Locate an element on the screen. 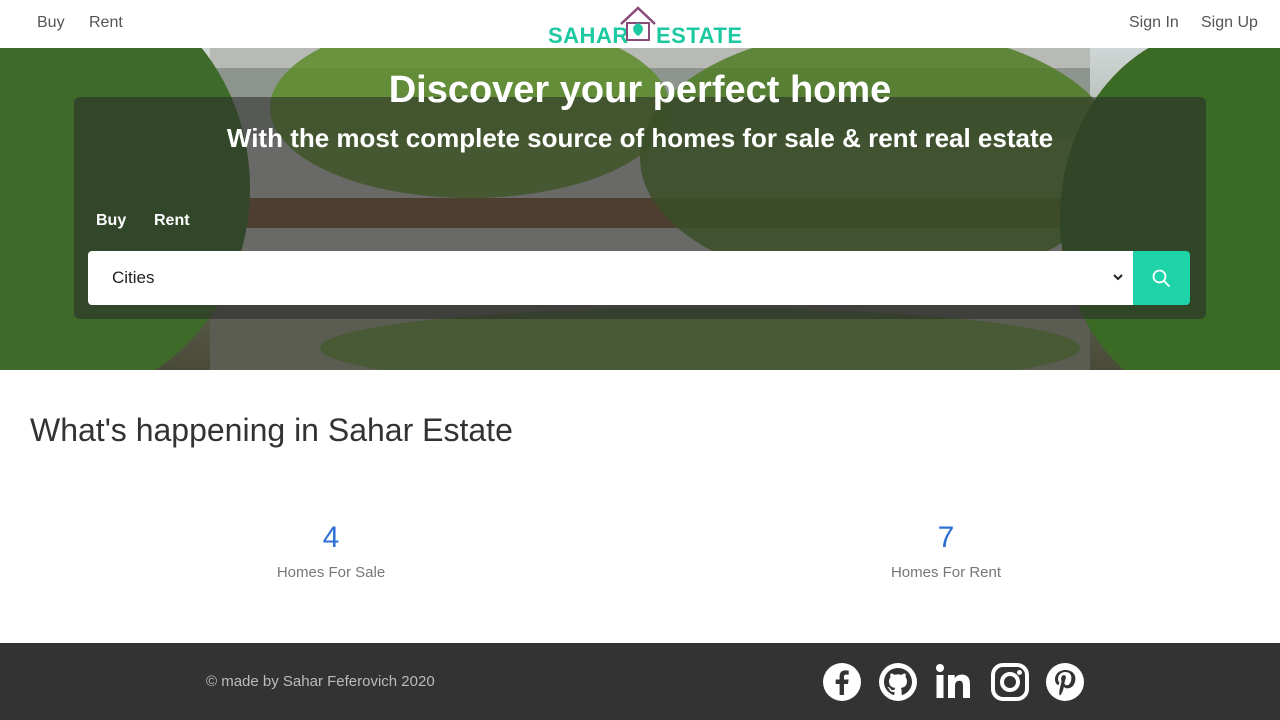 The image size is (1280, 720). sign-in-link: Sign In is located at coordinates (1154, 23).